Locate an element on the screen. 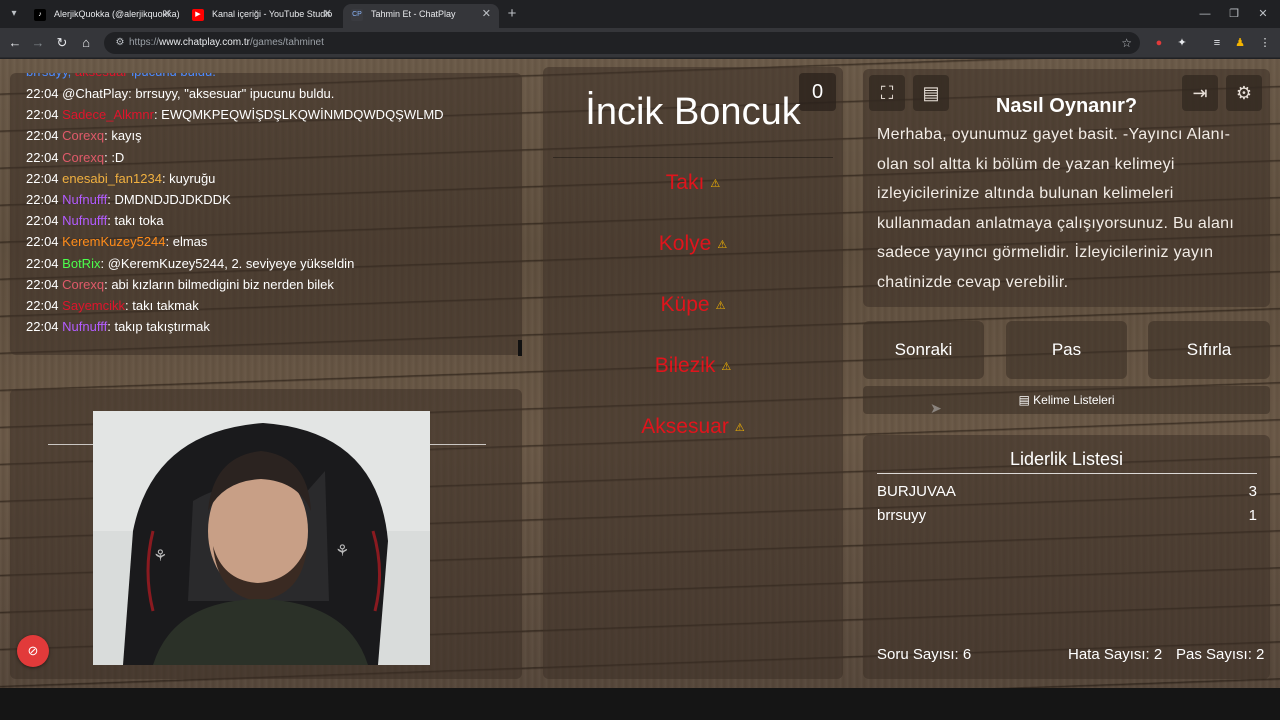 The image size is (1280, 720). chat-text: : DMDNDJDJDKDDK is located at coordinates (169, 199).